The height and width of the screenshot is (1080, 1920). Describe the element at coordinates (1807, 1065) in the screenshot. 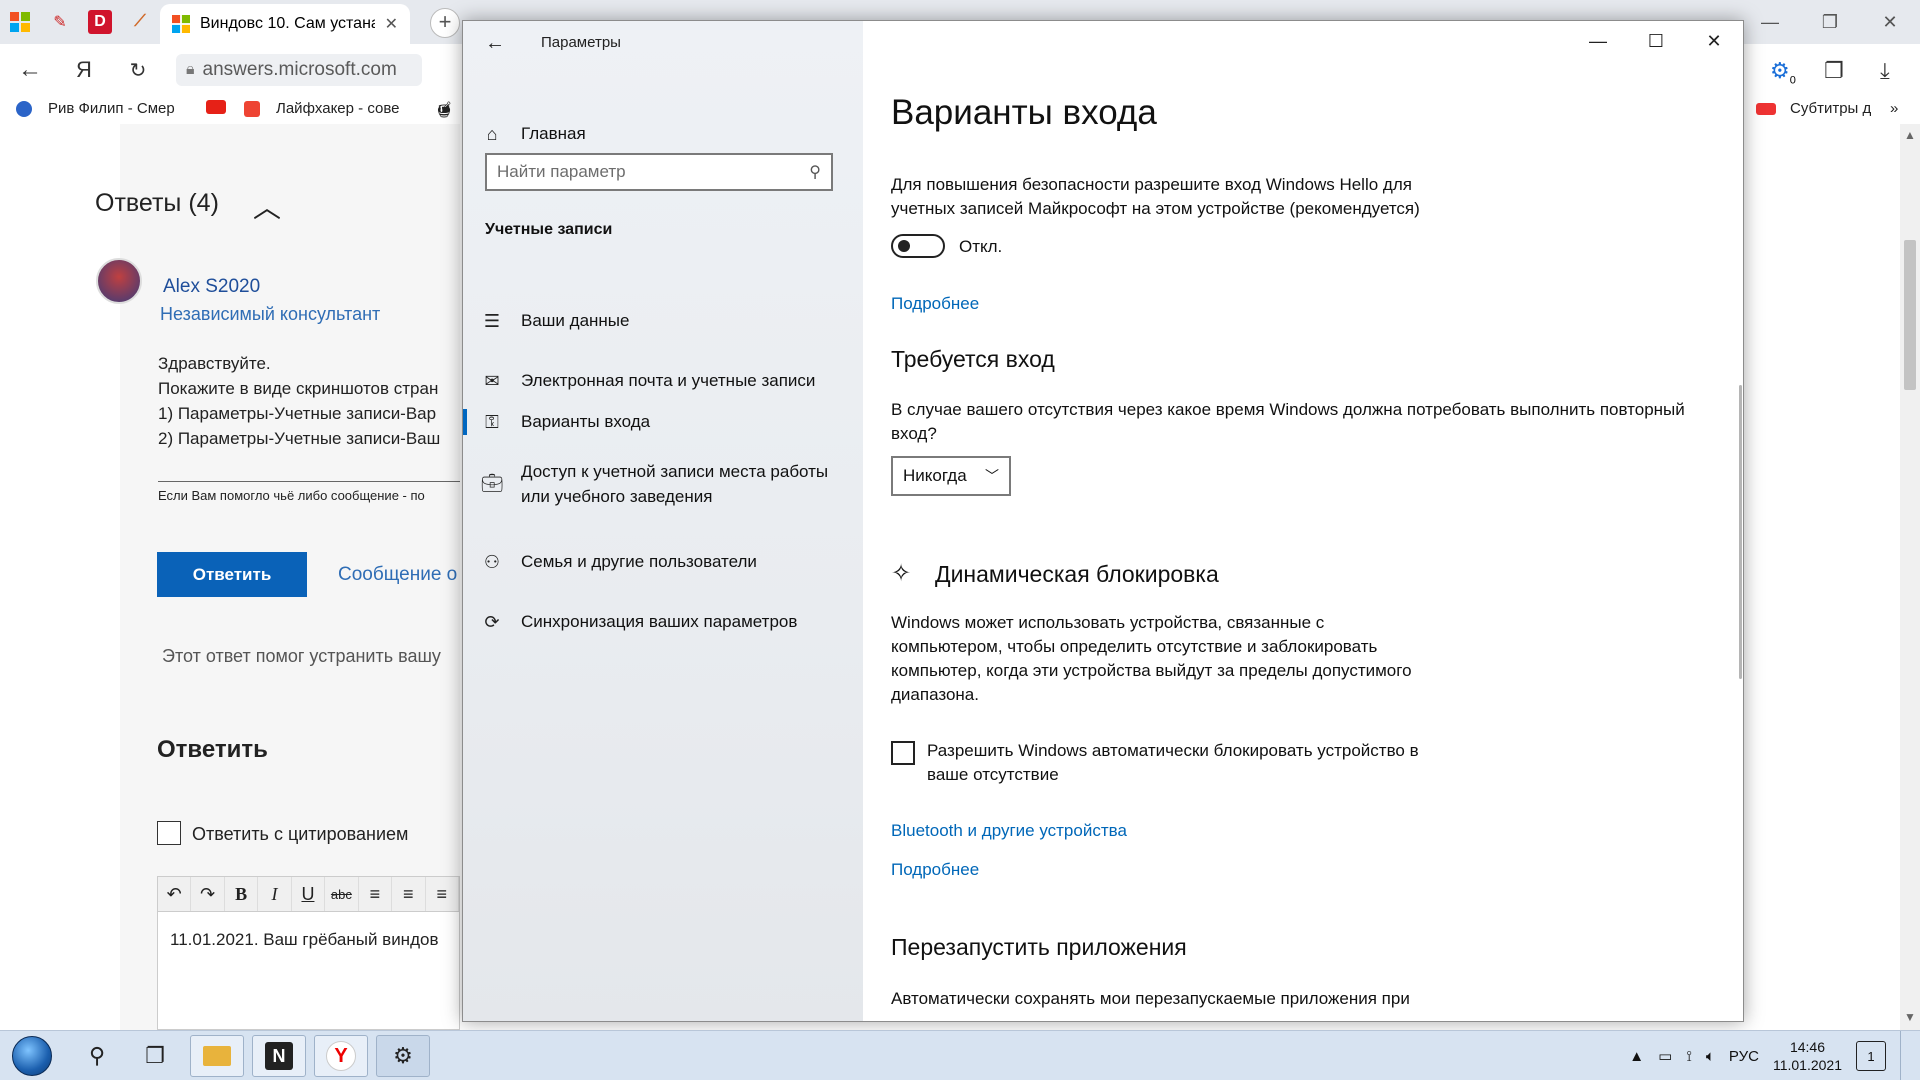

I see `clock-date: 11.01.2021` at that location.